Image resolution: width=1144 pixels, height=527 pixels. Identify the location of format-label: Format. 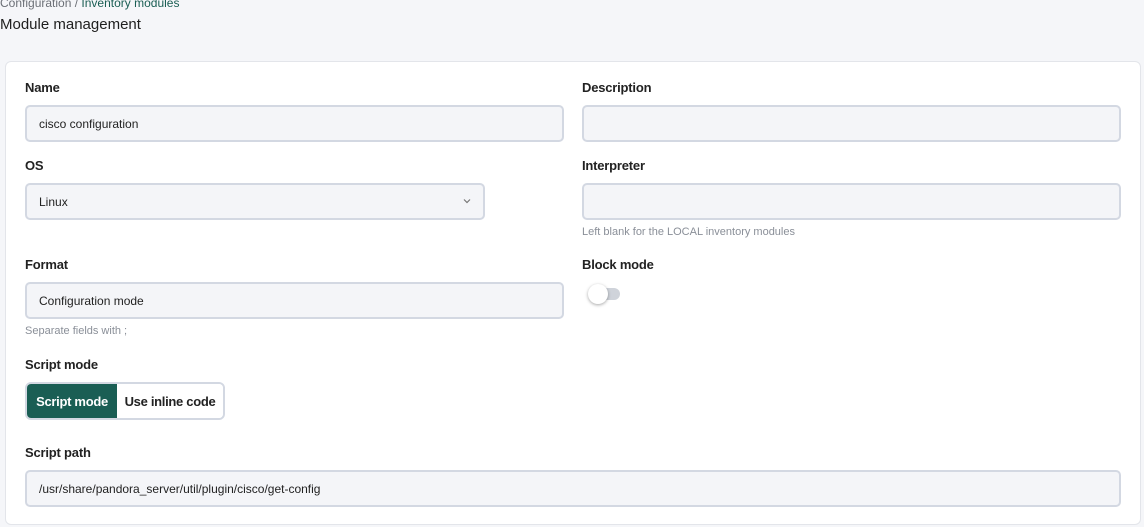
(46, 264).